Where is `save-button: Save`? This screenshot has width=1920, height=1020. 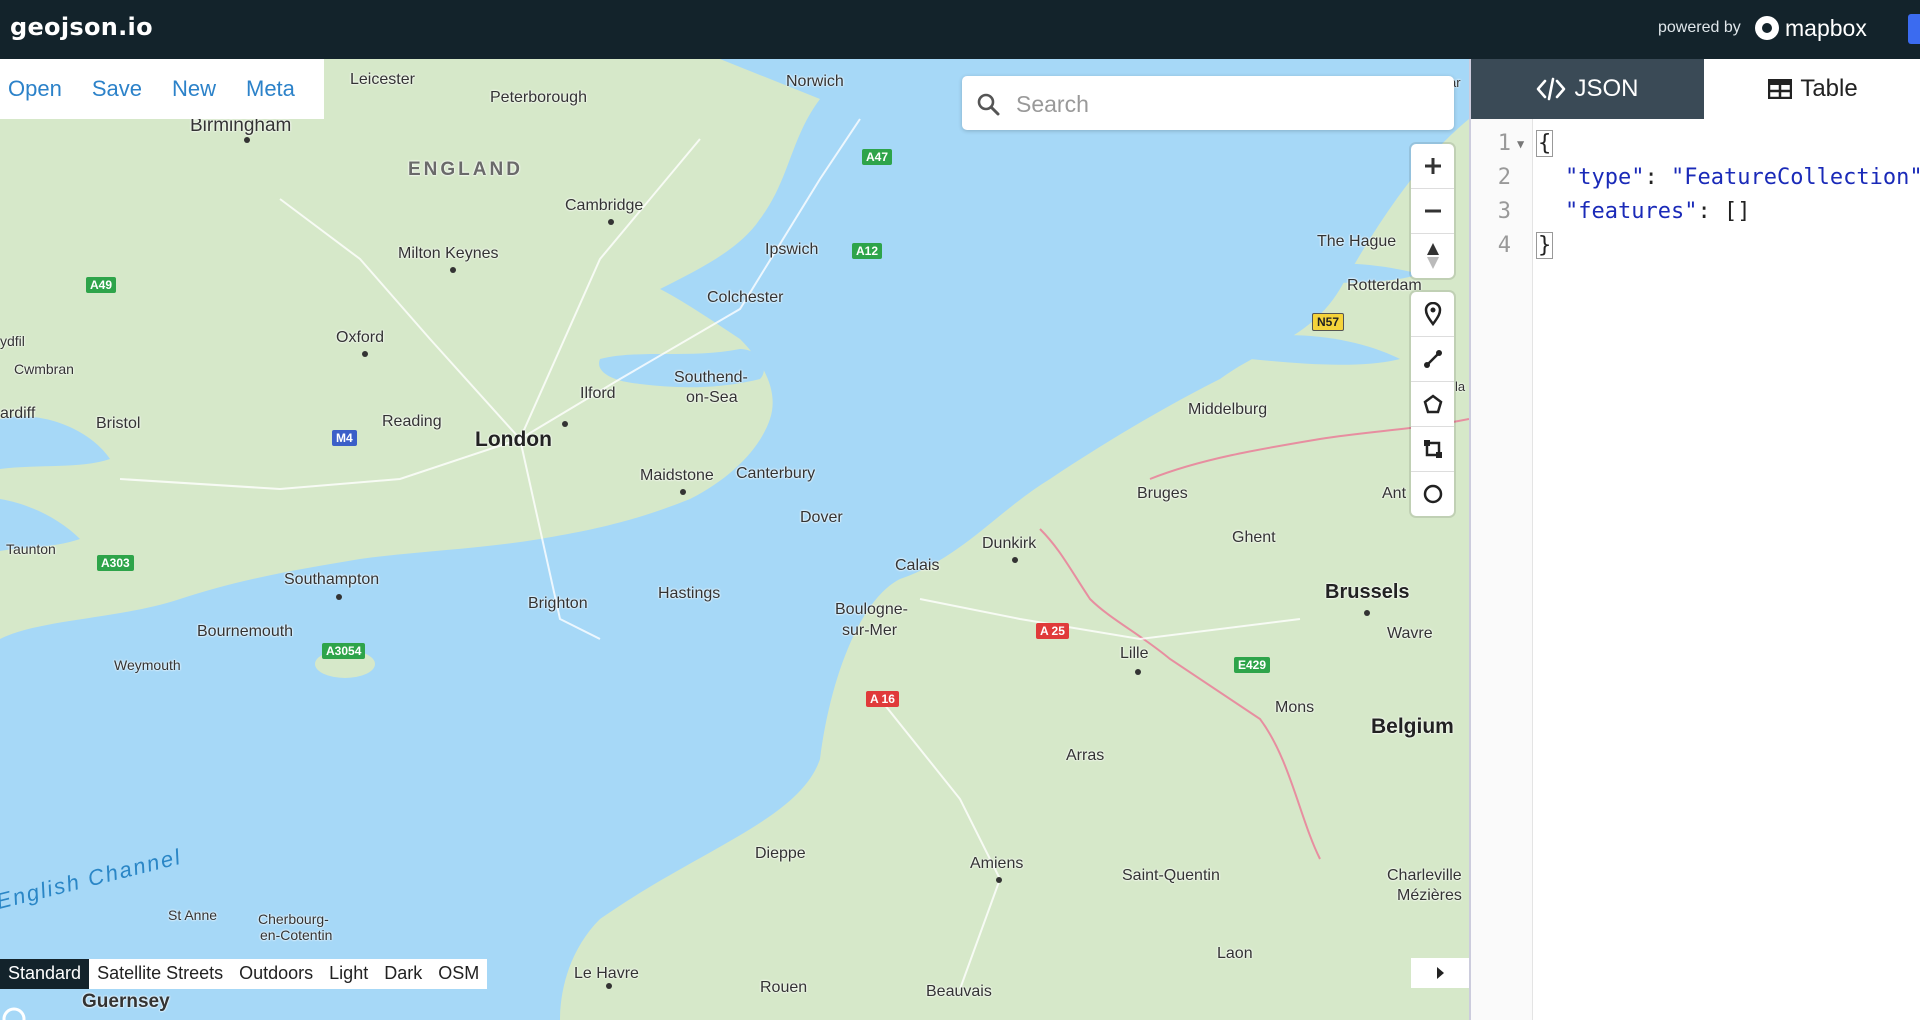 save-button: Save is located at coordinates (117, 89).